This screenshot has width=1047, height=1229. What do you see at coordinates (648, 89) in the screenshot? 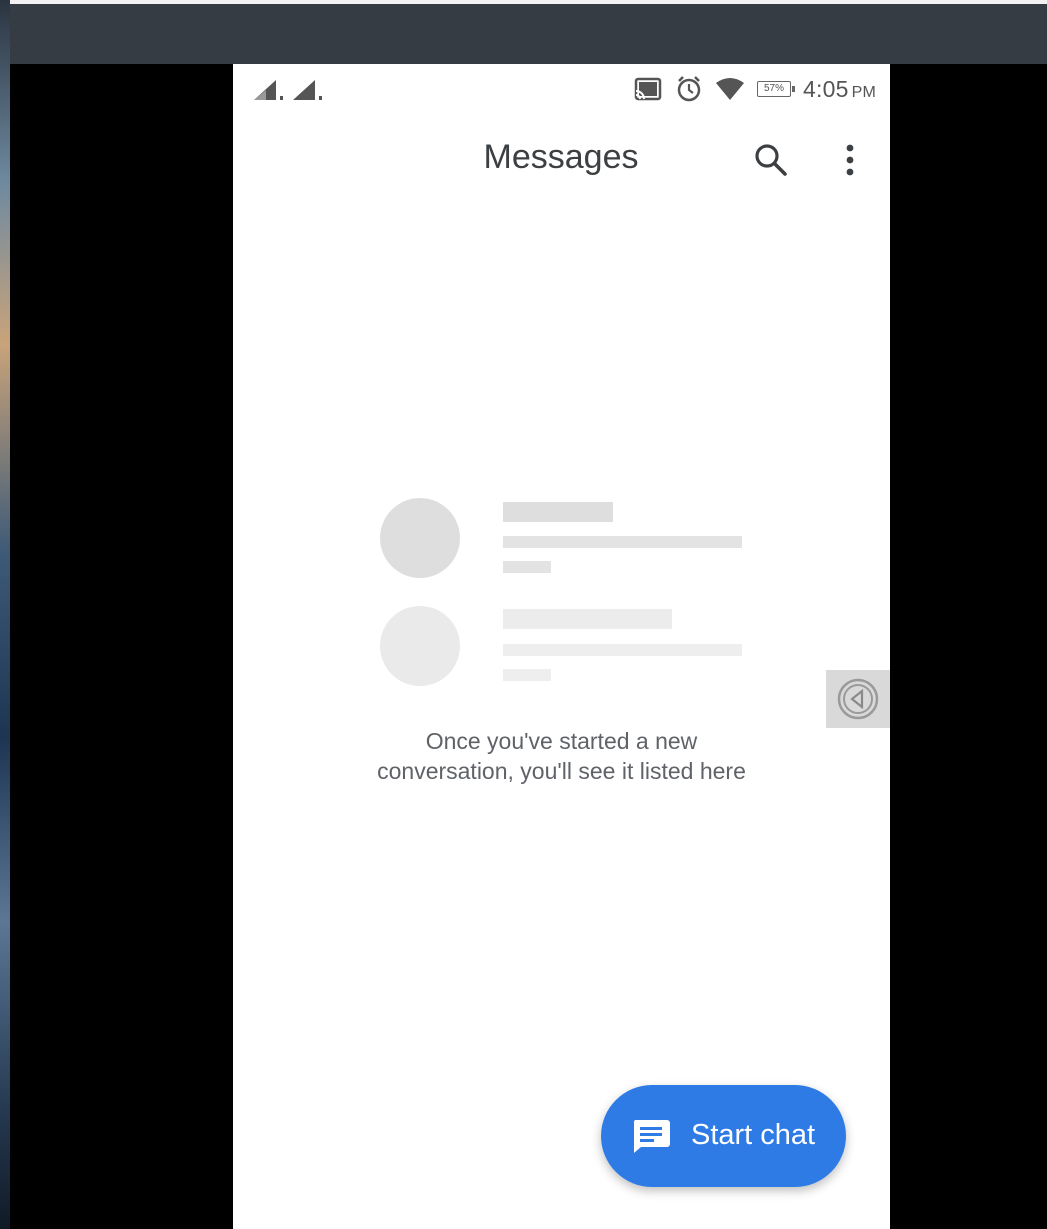
I see `cast-icon` at bounding box center [648, 89].